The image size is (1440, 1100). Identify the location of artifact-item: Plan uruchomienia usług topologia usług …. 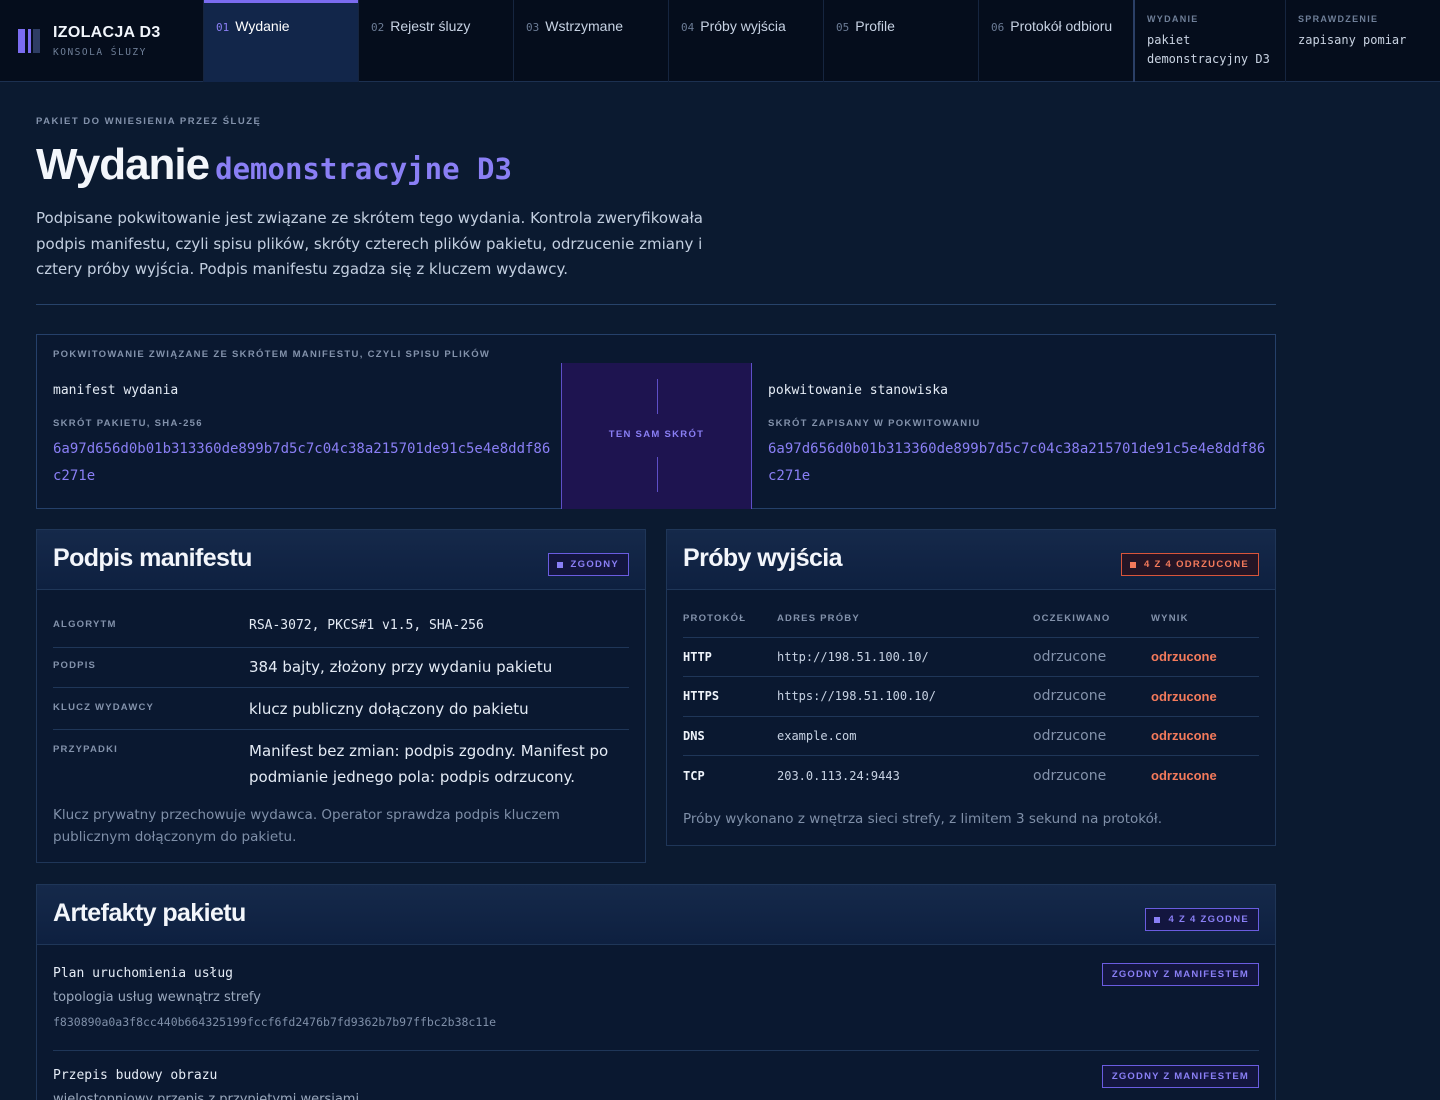
(656, 996).